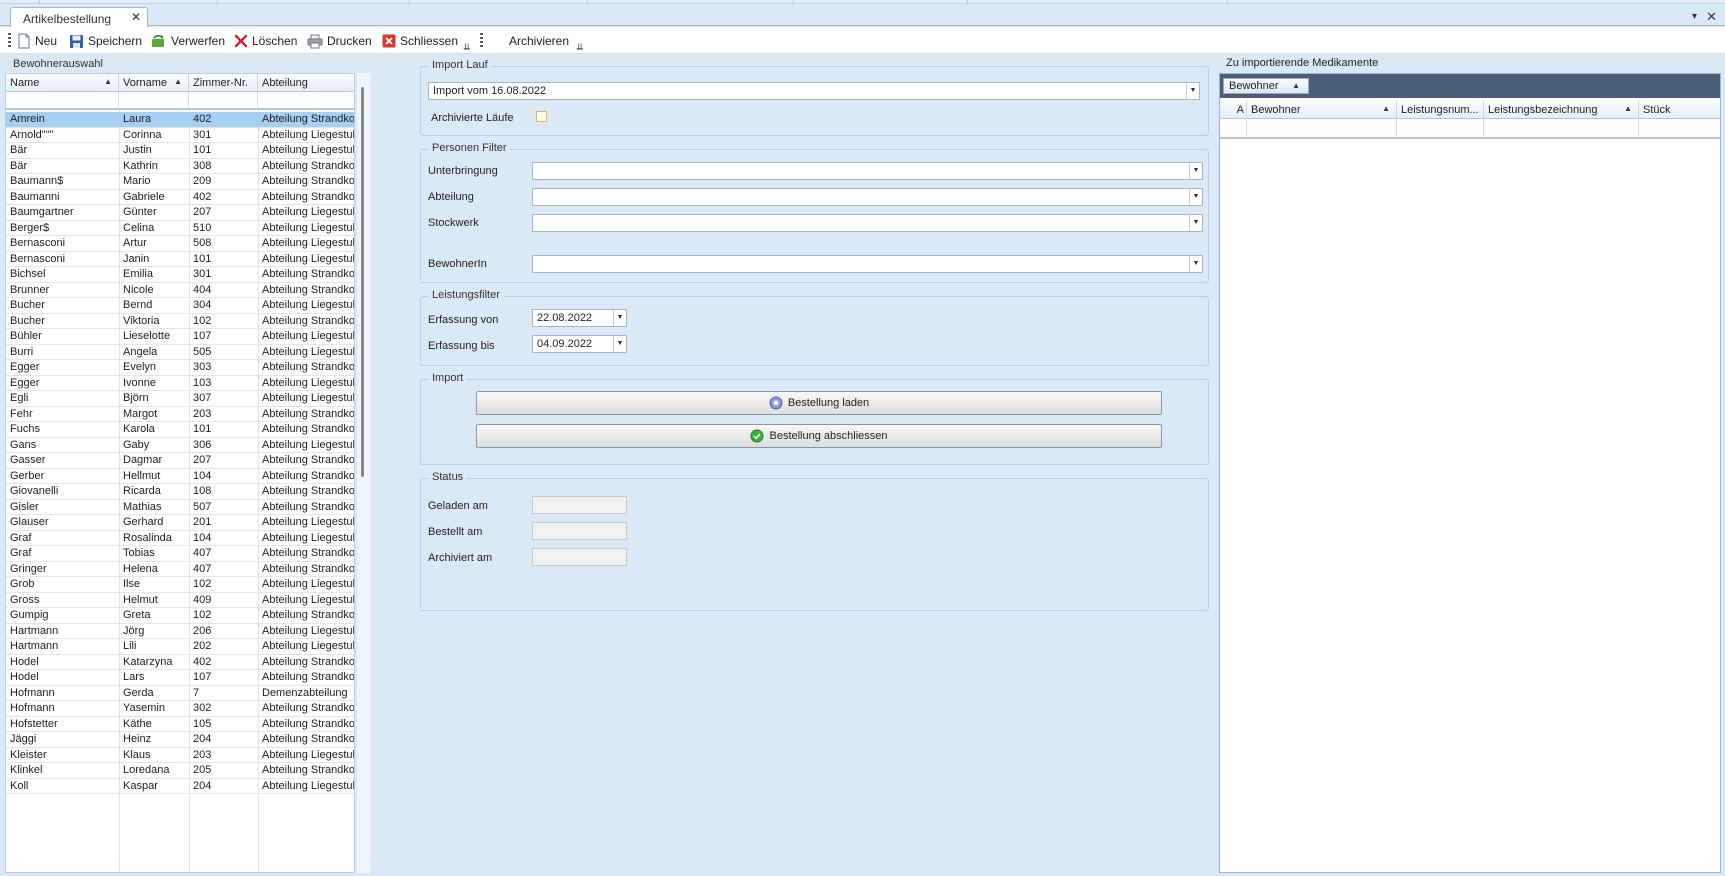 This screenshot has width=1725, height=876. What do you see at coordinates (180, 120) in the screenshot?
I see `table-row: Amrein Laura 402 Abteilung Strandkorb` at bounding box center [180, 120].